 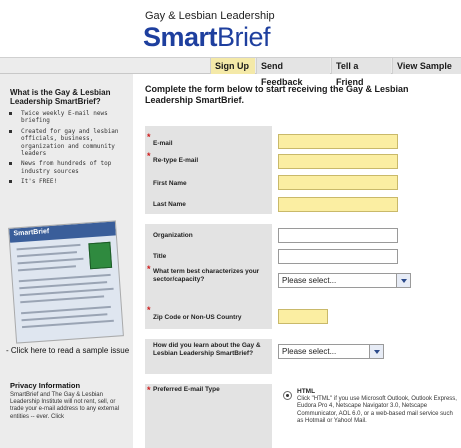 I want to click on nav-view-sample: View Sample, so click(x=426, y=66).